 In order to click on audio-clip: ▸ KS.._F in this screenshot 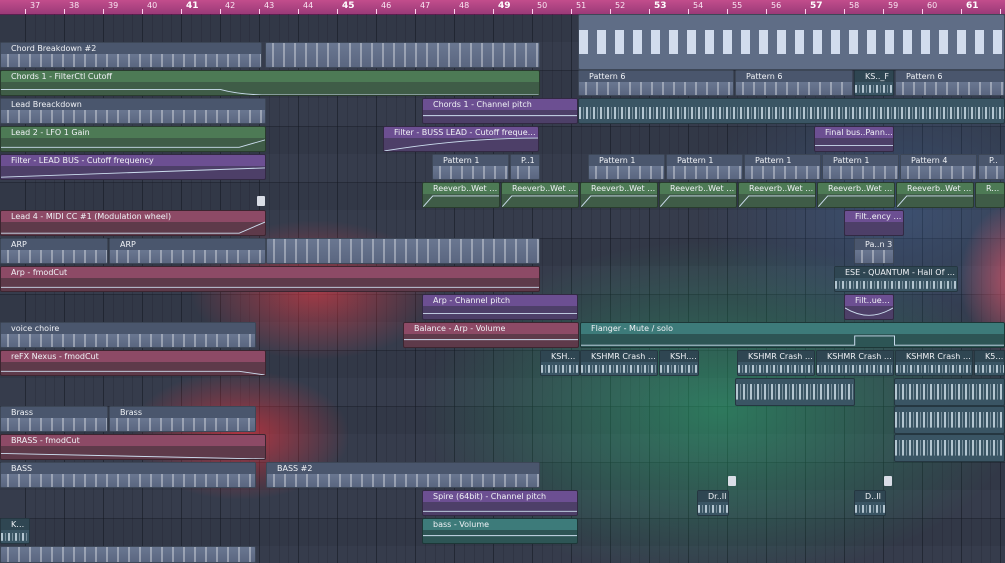, I will do `click(874, 83)`.